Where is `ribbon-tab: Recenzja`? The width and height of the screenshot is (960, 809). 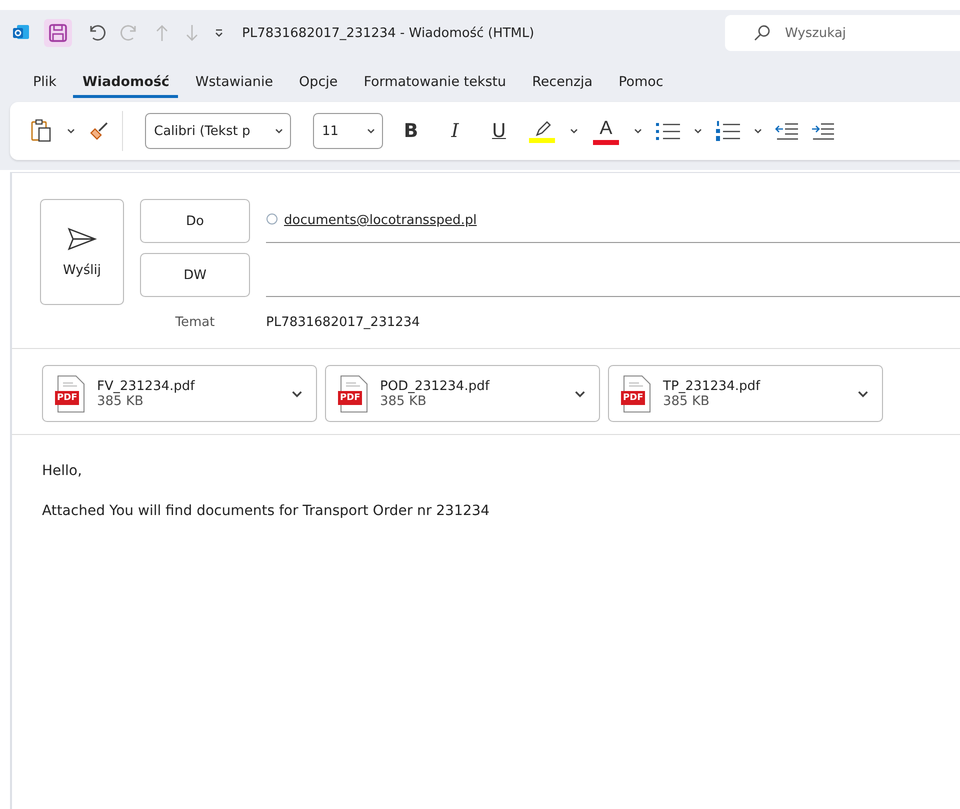 ribbon-tab: Recenzja is located at coordinates (562, 83).